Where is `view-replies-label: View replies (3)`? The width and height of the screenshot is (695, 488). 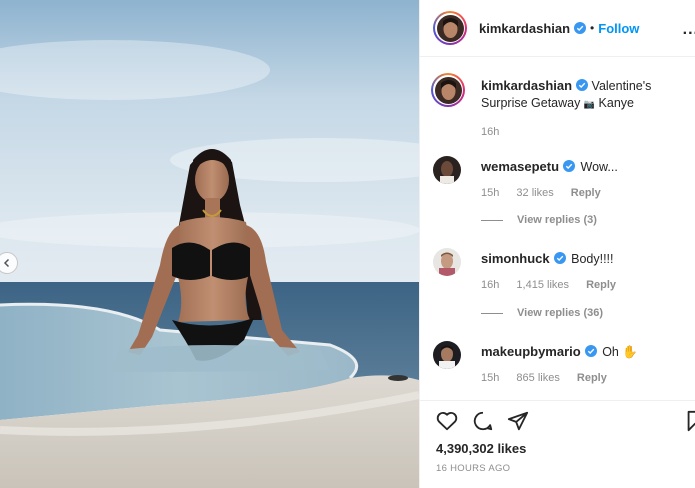 view-replies-label: View replies (3) is located at coordinates (557, 220).